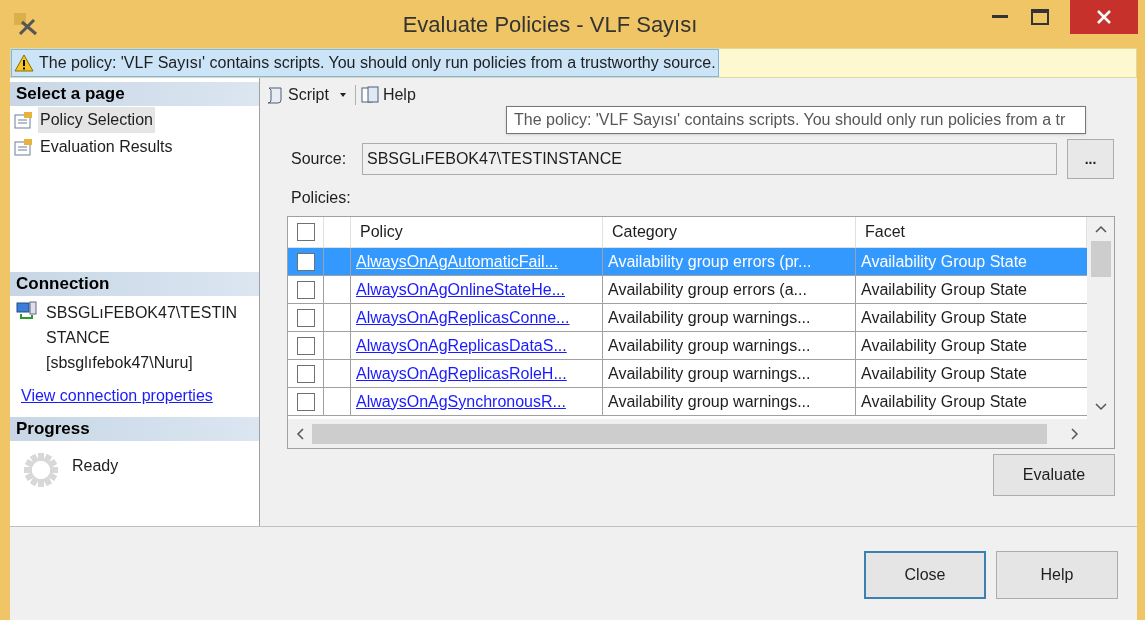 Image resolution: width=1145 pixels, height=620 pixels. What do you see at coordinates (307, 95) in the screenshot?
I see `script-button: Script` at bounding box center [307, 95].